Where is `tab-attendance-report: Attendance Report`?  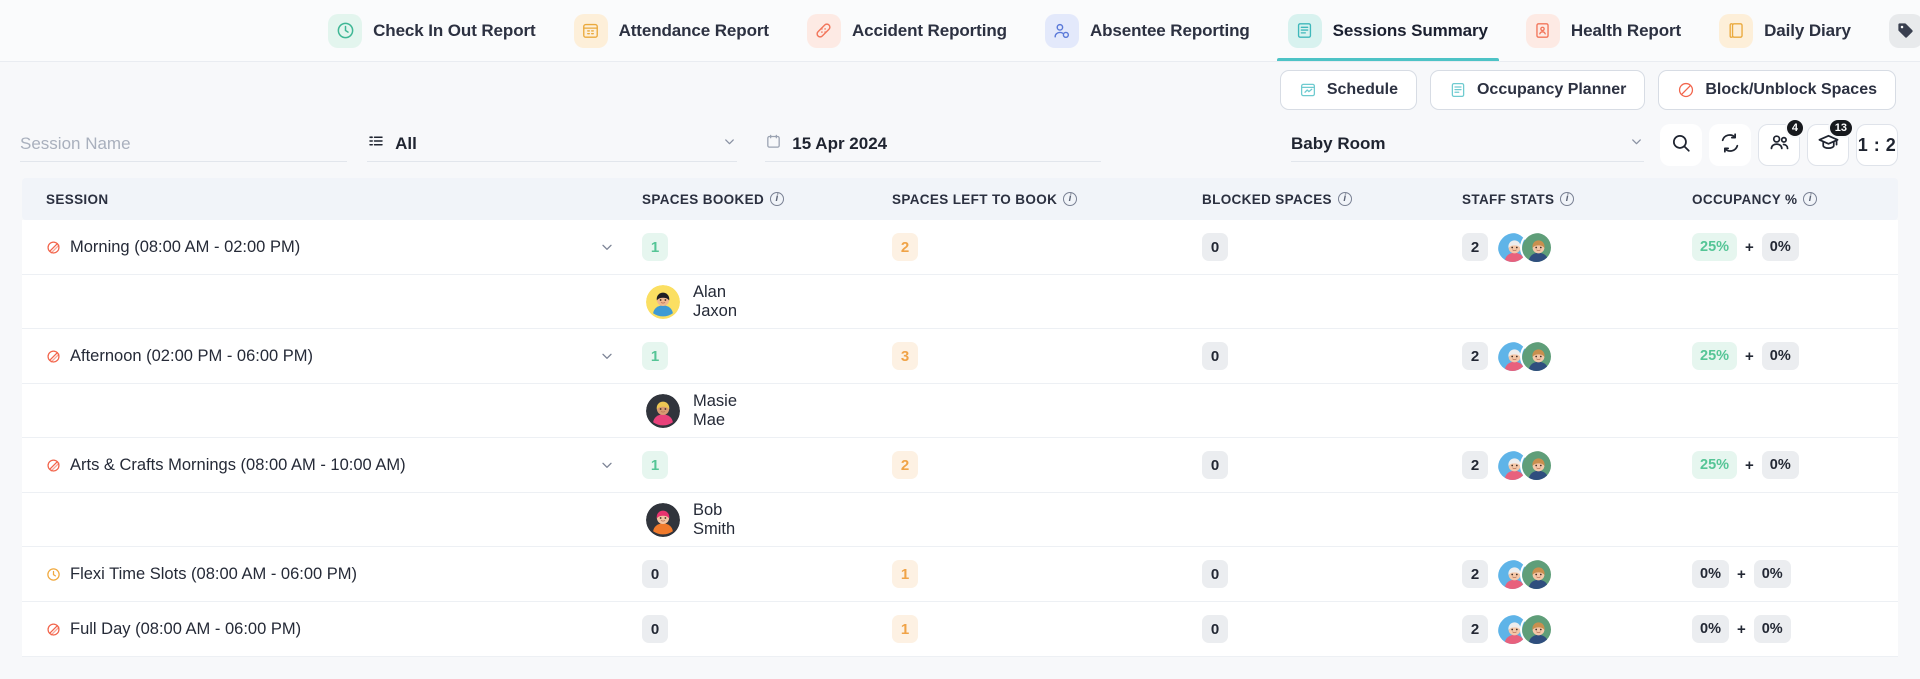 tab-attendance-report: Attendance Report is located at coordinates (671, 30).